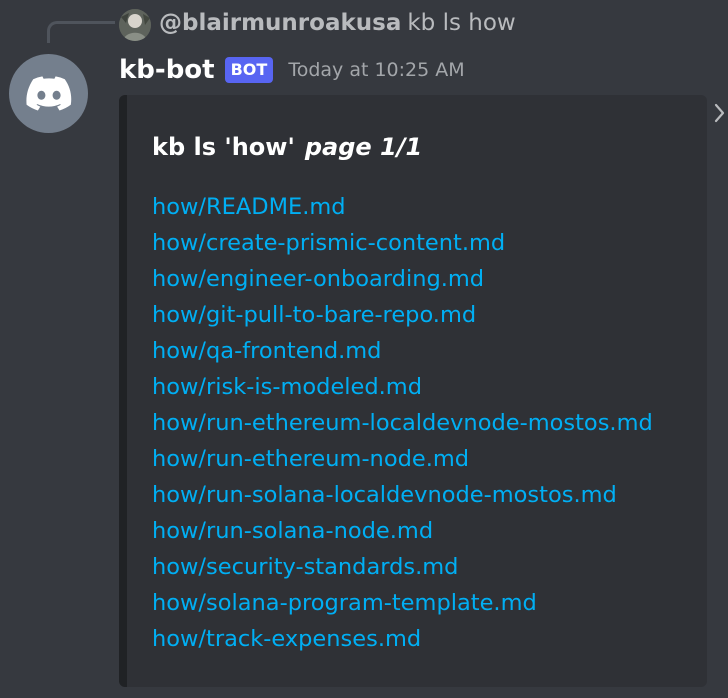 The width and height of the screenshot is (728, 698). What do you see at coordinates (402, 351) in the screenshot?
I see `embed-link: how/qa-frontend.md` at bounding box center [402, 351].